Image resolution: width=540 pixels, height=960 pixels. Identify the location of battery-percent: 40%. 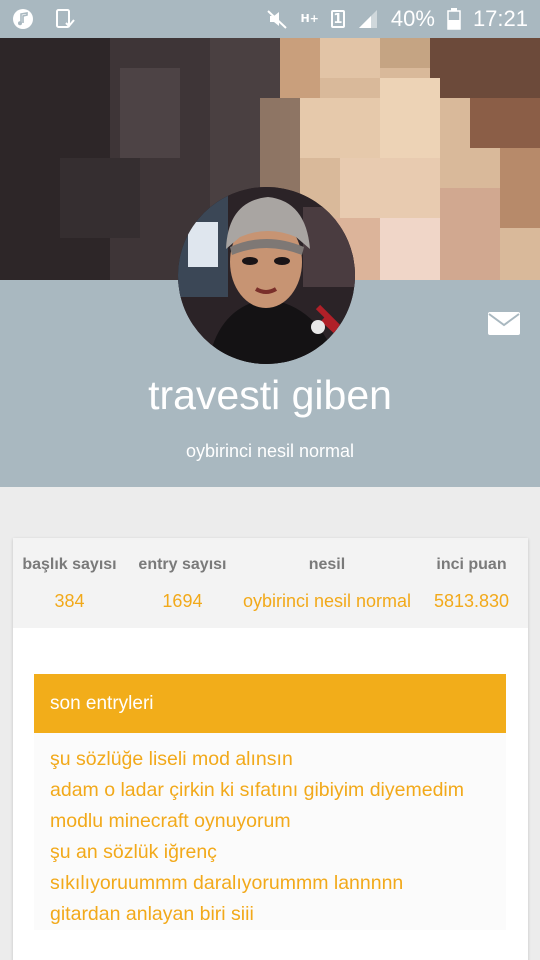
(412, 18).